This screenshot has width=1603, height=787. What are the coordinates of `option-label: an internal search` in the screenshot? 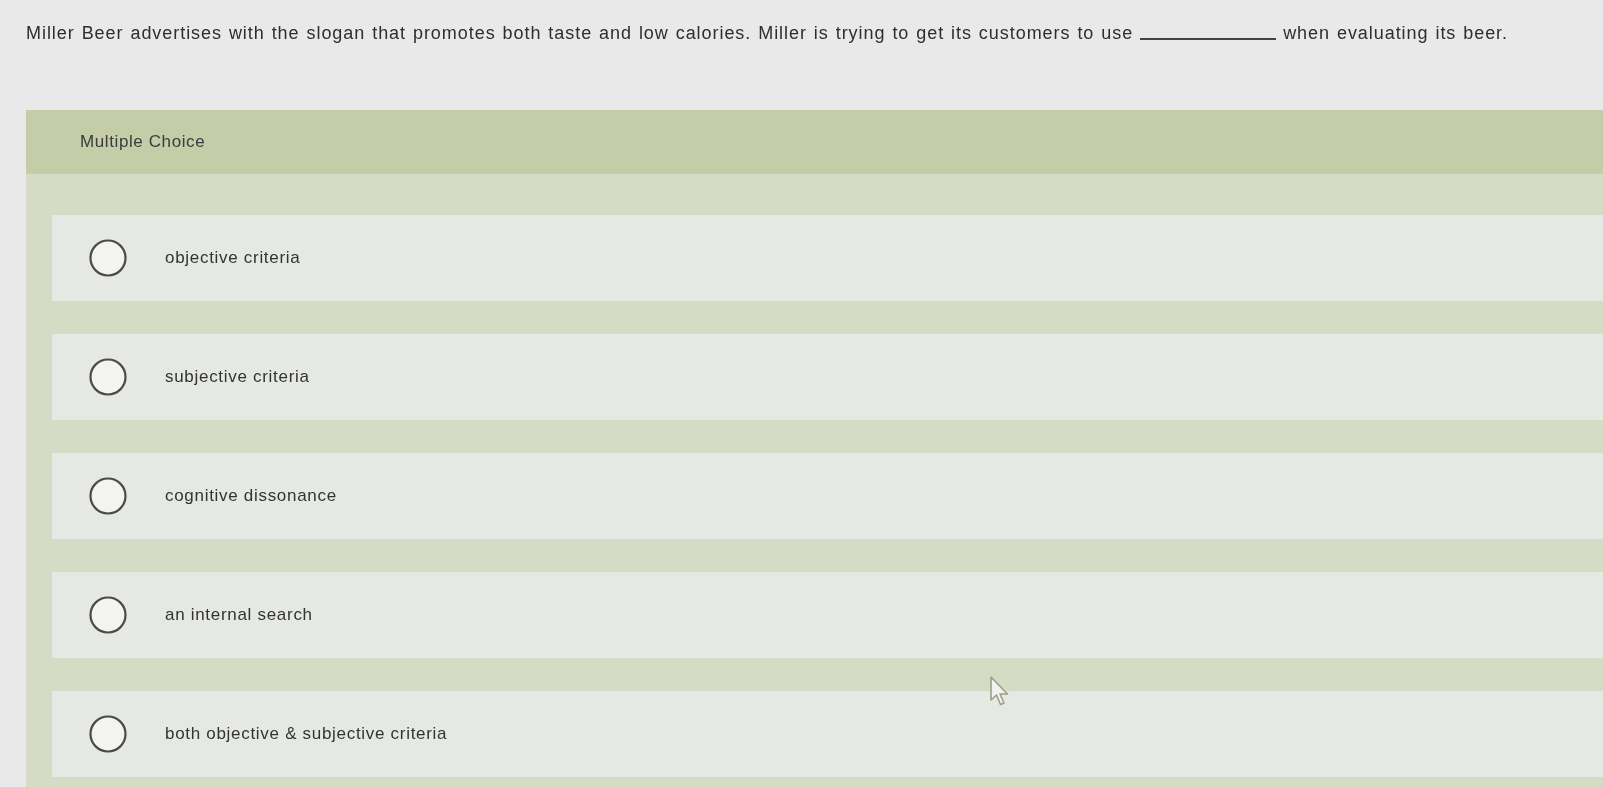 It's located at (239, 615).